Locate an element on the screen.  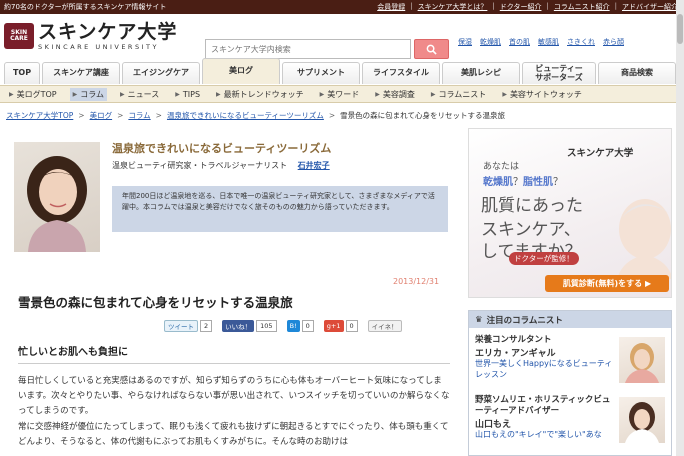
columnist-role: 野菜ソムリエ・ホリスティックビューティーアドバイザー is located at coordinates (543, 406).